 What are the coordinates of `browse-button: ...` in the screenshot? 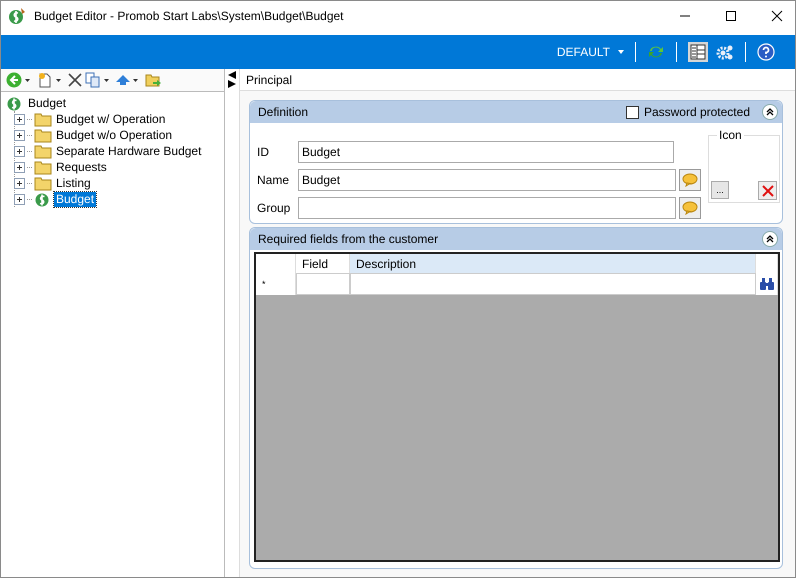 It's located at (720, 190).